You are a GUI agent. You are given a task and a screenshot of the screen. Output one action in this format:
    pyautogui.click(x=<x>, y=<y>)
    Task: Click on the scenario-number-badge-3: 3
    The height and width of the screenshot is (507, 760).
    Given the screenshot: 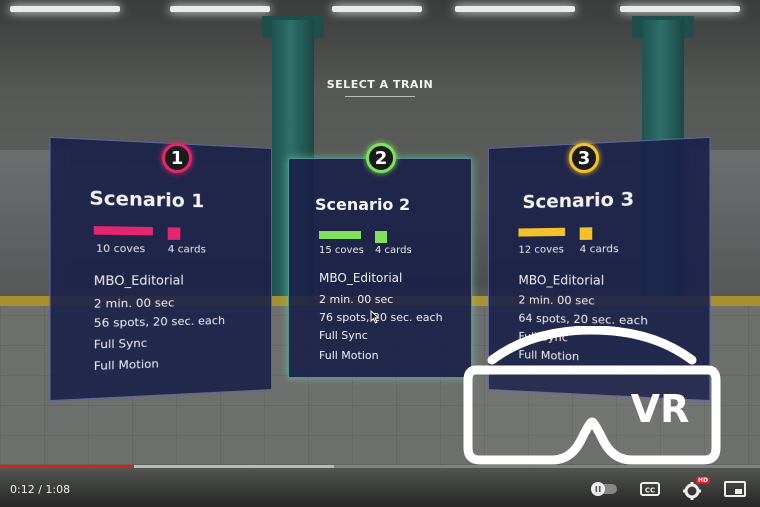 What is the action you would take?
    pyautogui.click(x=584, y=158)
    